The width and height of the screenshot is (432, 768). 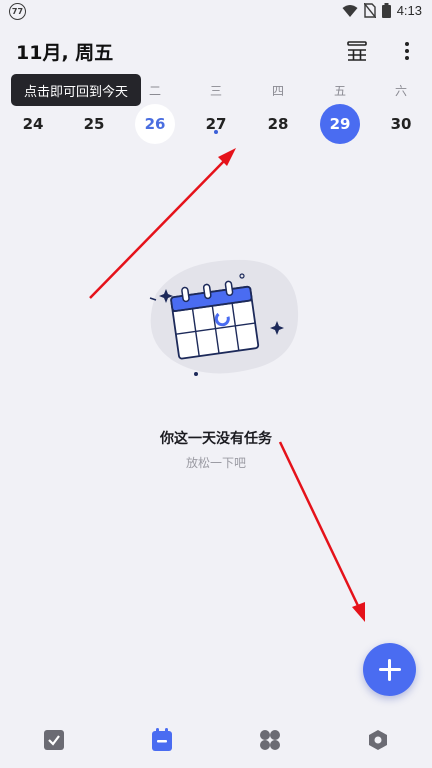 I want to click on event-indicator-dot, so click(x=216, y=132).